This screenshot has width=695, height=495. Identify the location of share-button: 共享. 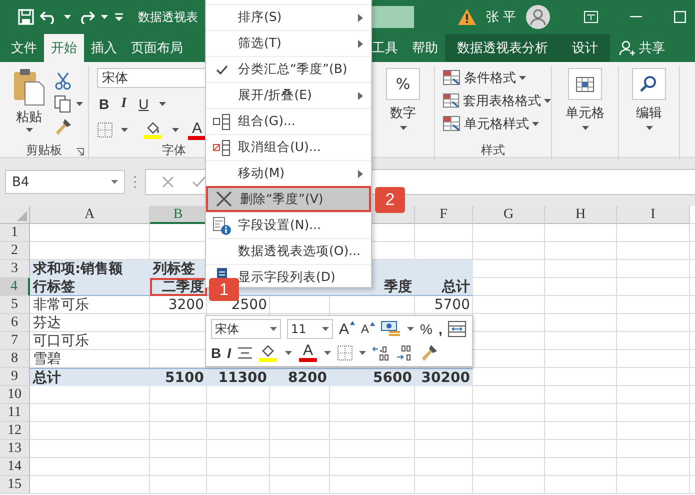
(642, 48).